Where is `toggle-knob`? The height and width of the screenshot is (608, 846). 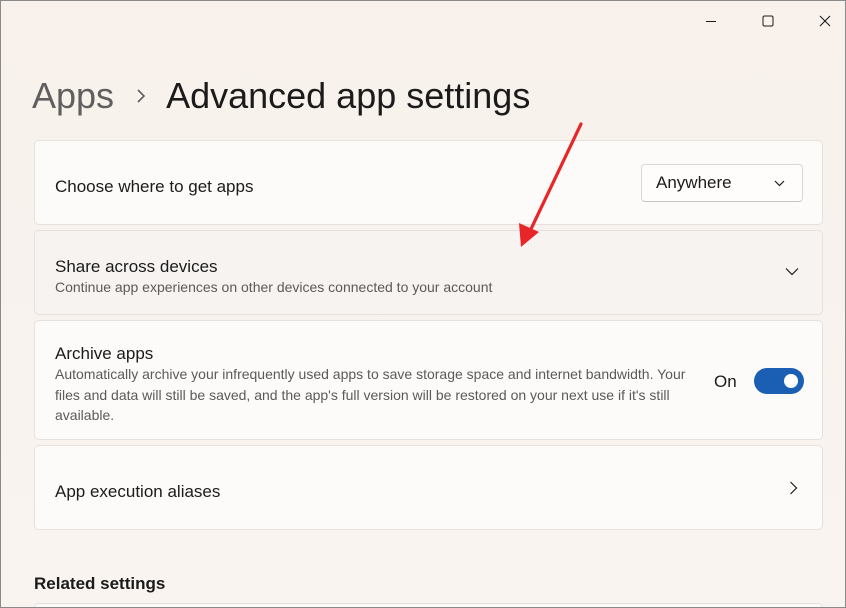 toggle-knob is located at coordinates (791, 381).